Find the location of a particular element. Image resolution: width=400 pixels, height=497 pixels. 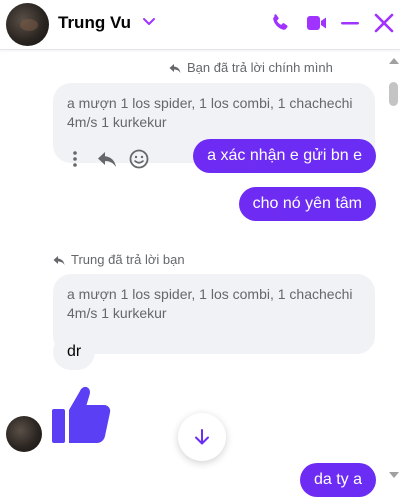

arrow-down-icon is located at coordinates (202, 437).